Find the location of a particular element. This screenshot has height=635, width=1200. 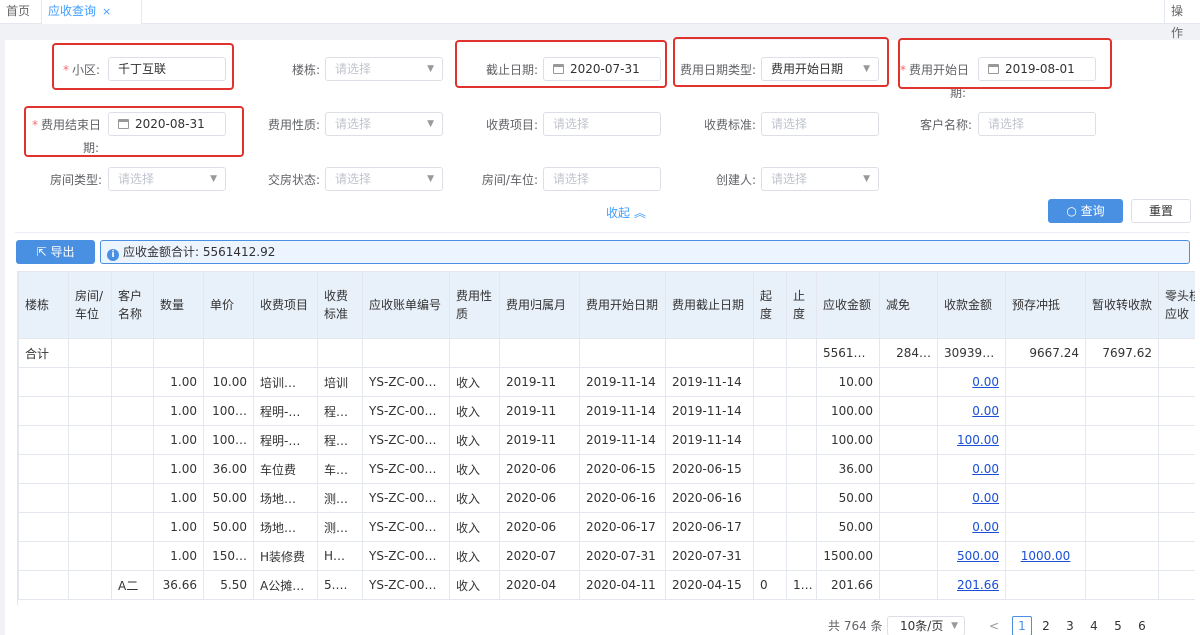

receivable-summary: i 应收金额合计: 5561412.92 is located at coordinates (645, 252).